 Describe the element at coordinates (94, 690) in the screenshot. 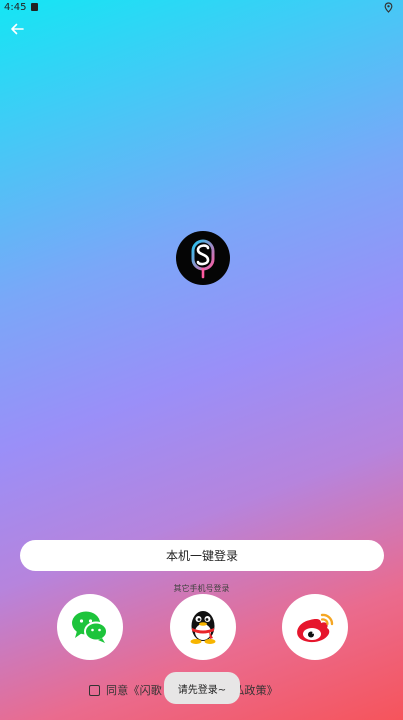

I see `agreement-checkbox` at that location.